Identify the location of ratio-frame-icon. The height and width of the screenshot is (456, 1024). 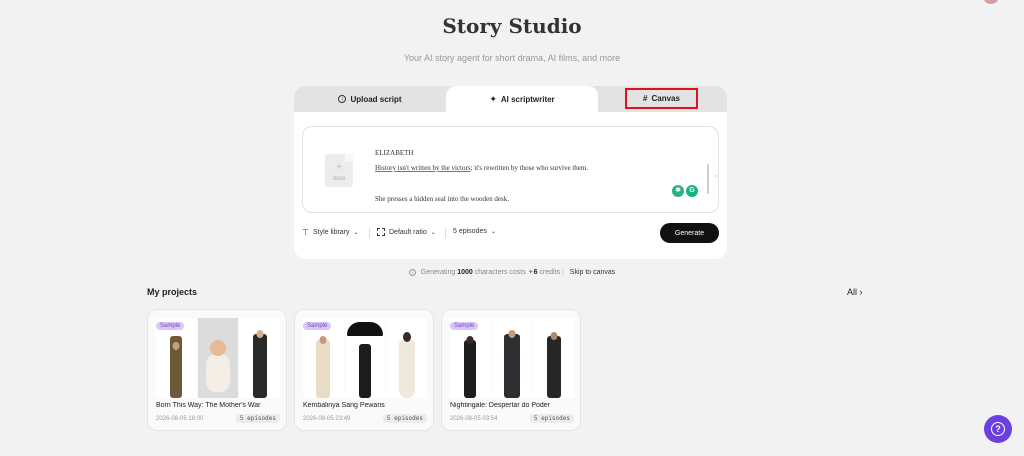
(381, 232).